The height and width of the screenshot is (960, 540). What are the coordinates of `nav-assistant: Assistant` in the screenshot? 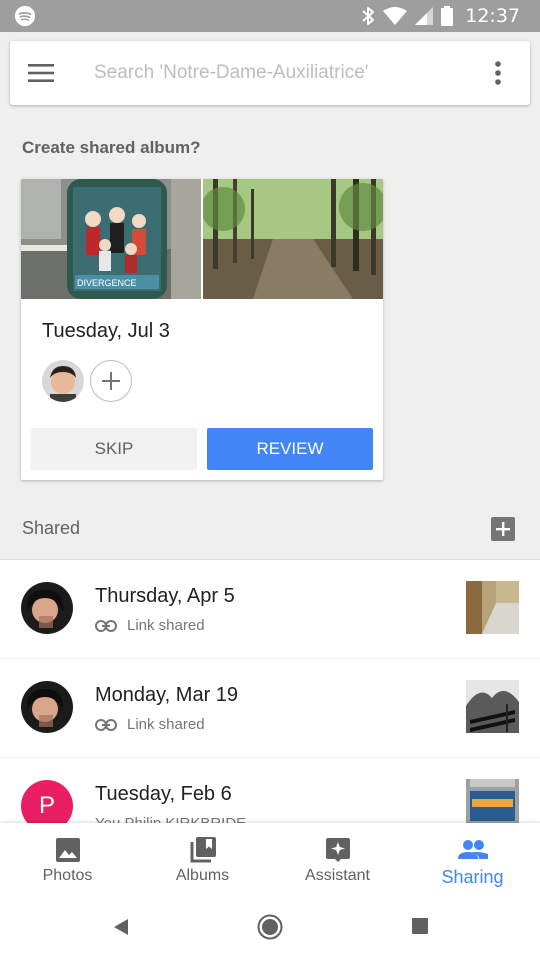 It's located at (337, 860).